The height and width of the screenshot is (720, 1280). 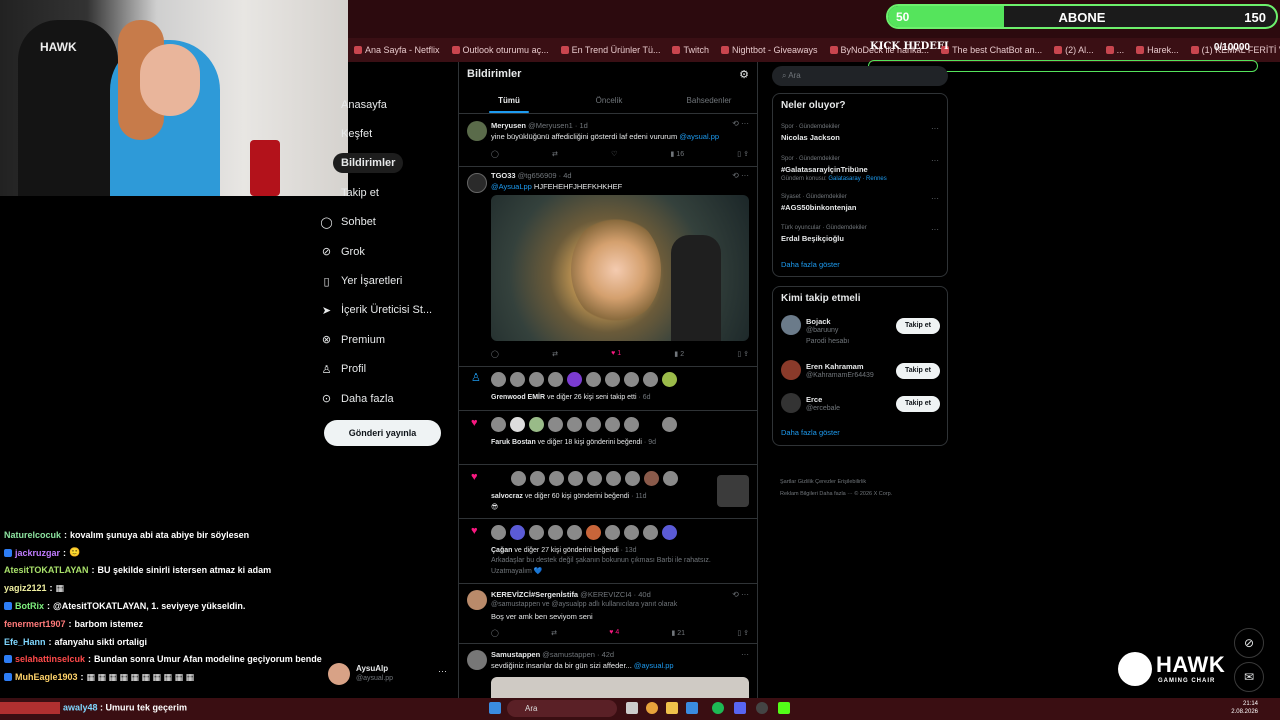 I want to click on tab-all: Tümü, so click(x=509, y=101).